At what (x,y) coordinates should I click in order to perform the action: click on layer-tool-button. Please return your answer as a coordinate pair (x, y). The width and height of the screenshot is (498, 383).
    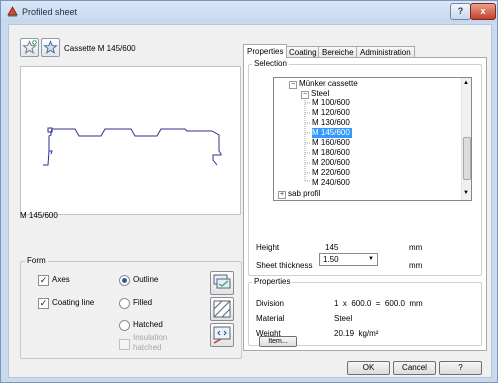
    Looking at the image, I should click on (222, 283).